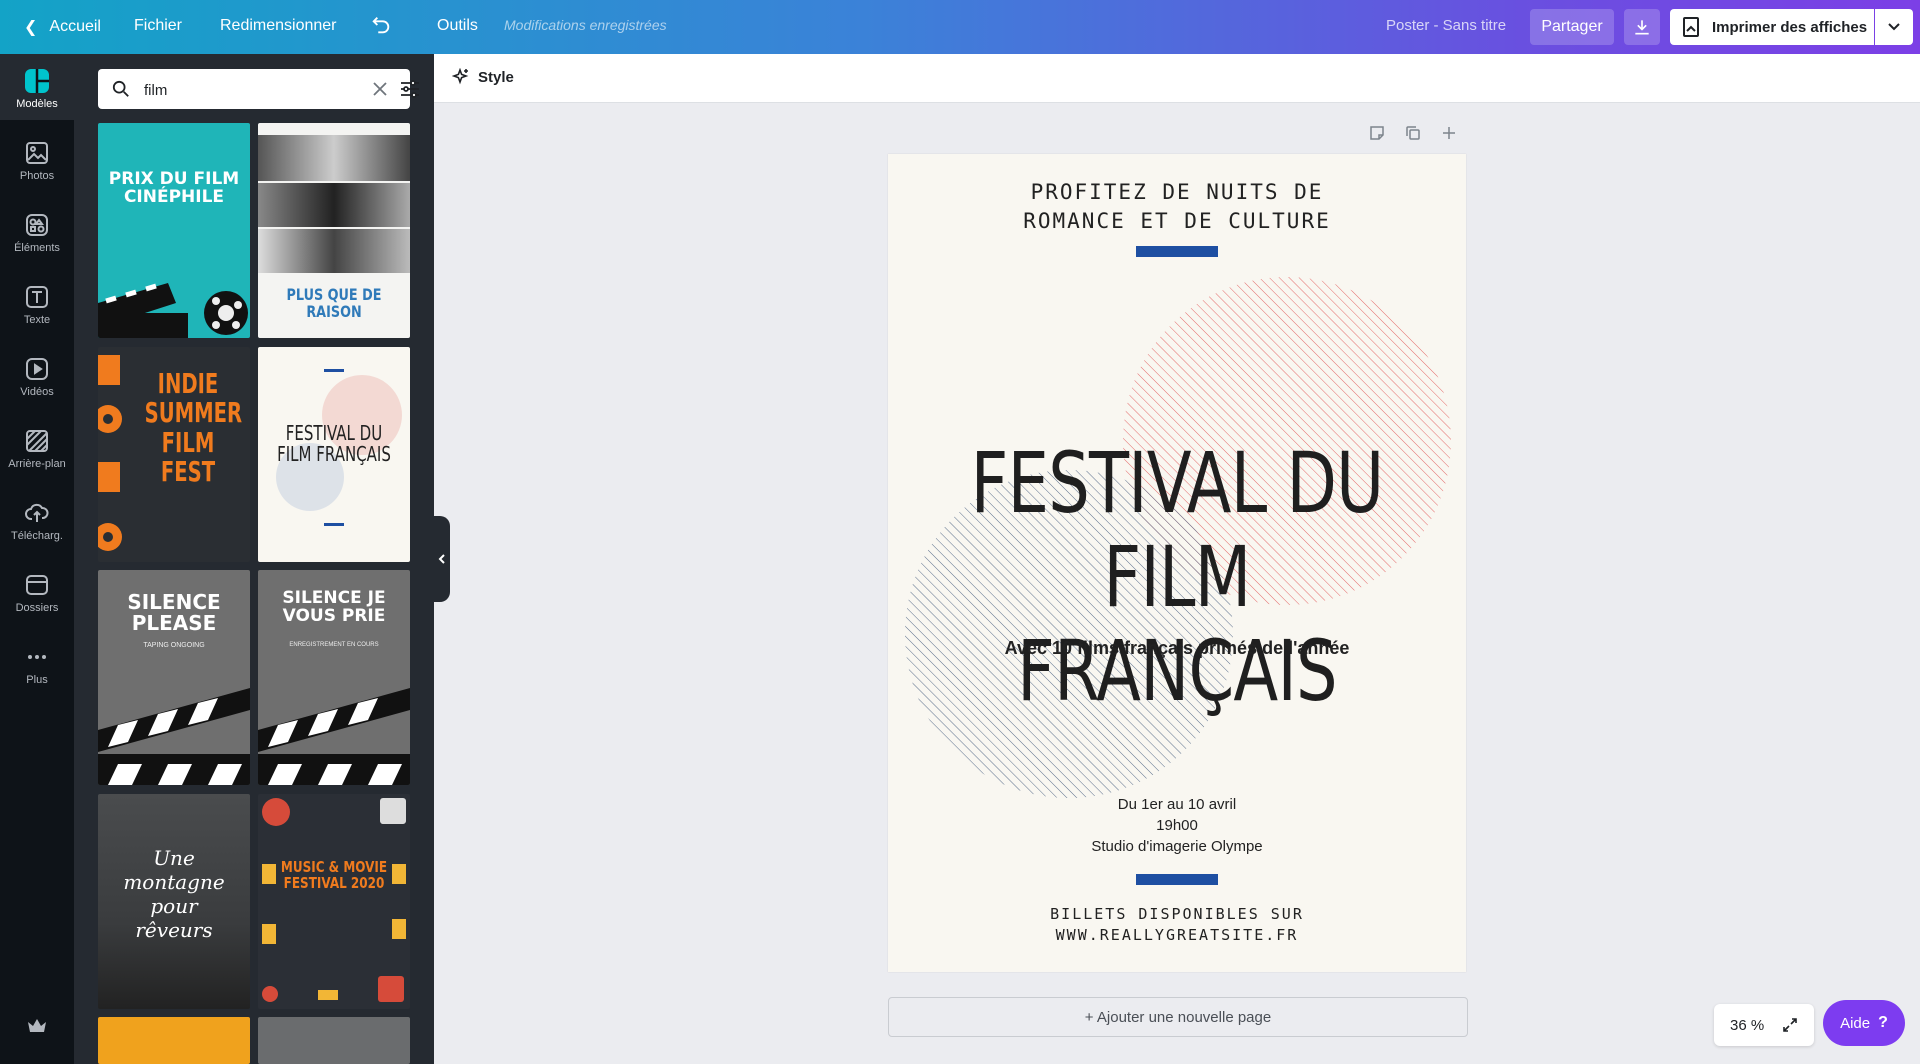 The width and height of the screenshot is (1920, 1064). What do you see at coordinates (1177, 192) in the screenshot?
I see `poster-tagline-line1: PROFITEZ DE NUITS DE` at bounding box center [1177, 192].